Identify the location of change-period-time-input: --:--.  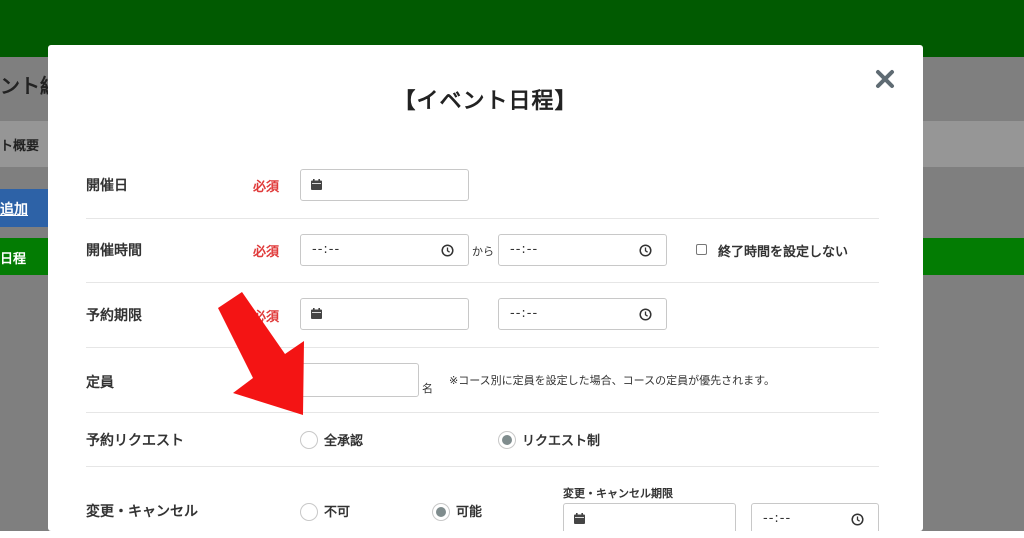
(815, 517).